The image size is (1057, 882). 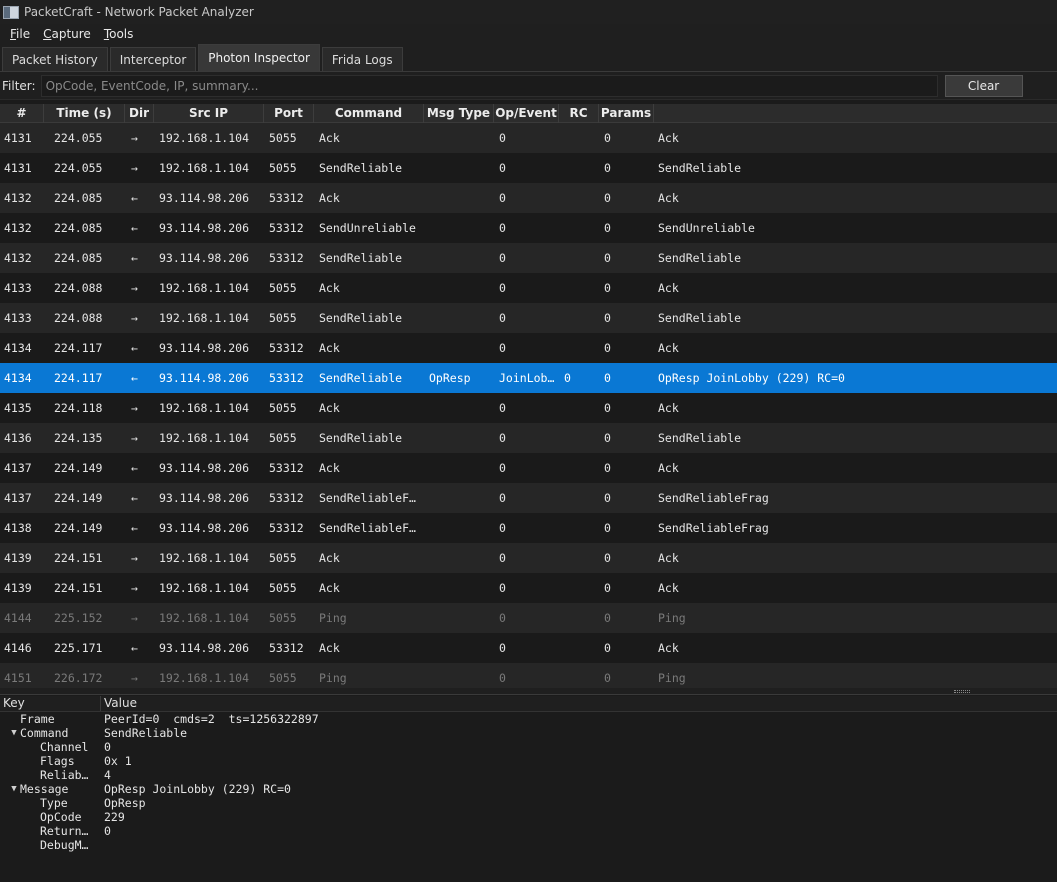 What do you see at coordinates (528, 648) in the screenshot?
I see `table-row: 4146 225.171 ← 93.114.98.206 53312 Ack 0 0 Ack` at bounding box center [528, 648].